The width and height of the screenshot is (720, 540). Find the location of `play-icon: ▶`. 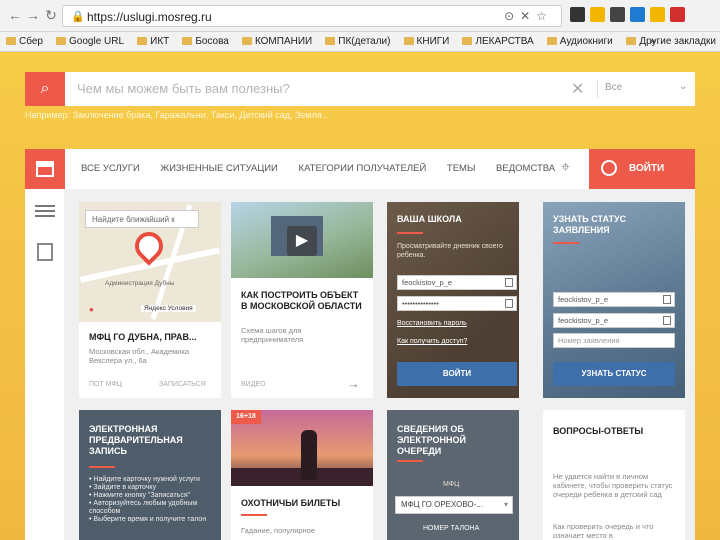

play-icon: ▶ is located at coordinates (302, 241).